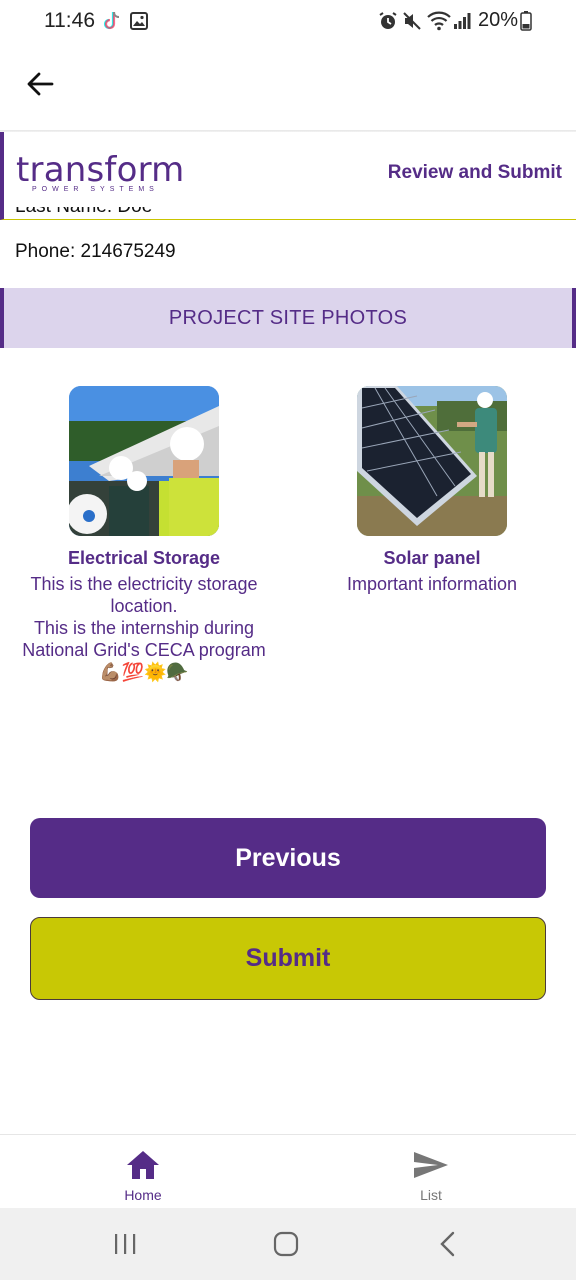 The height and width of the screenshot is (1280, 576). I want to click on photo-title: Solar panel, so click(432, 558).